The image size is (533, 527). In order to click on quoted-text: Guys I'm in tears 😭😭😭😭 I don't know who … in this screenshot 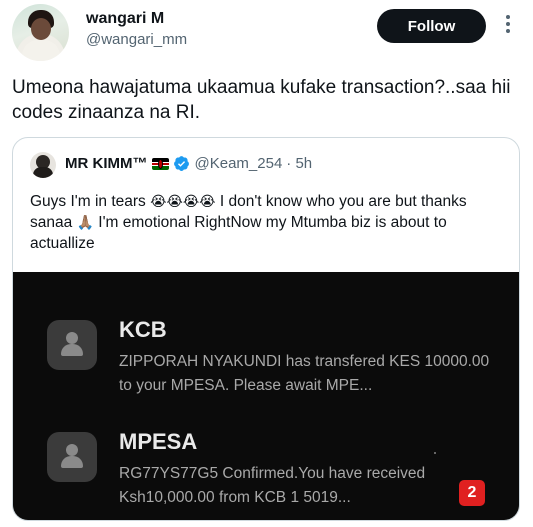, I will do `click(269, 222)`.